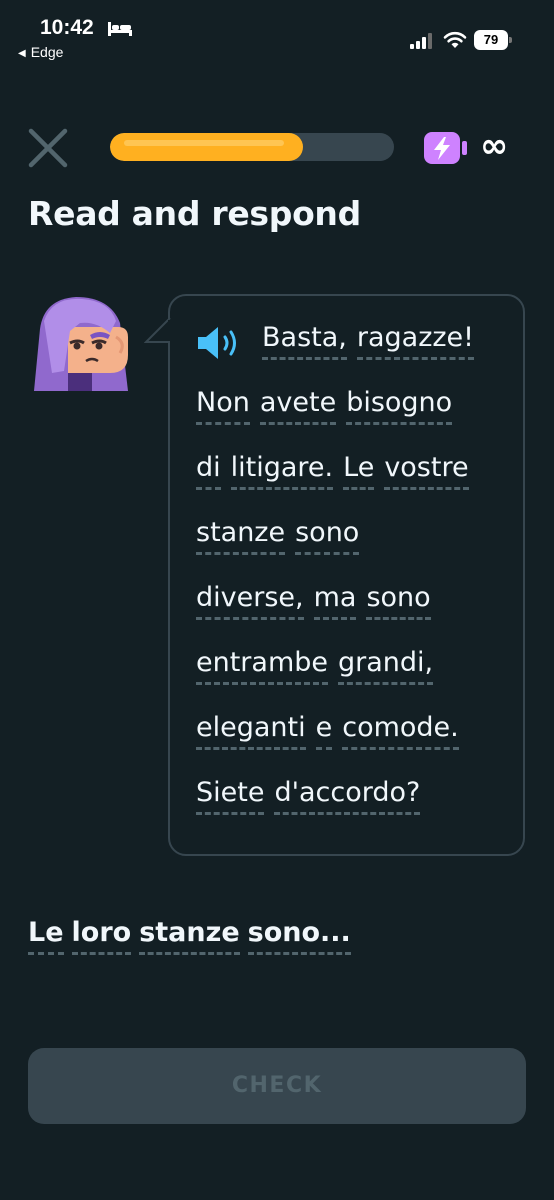  I want to click on passage-line: di litigare. Le vostre, so click(332, 471).